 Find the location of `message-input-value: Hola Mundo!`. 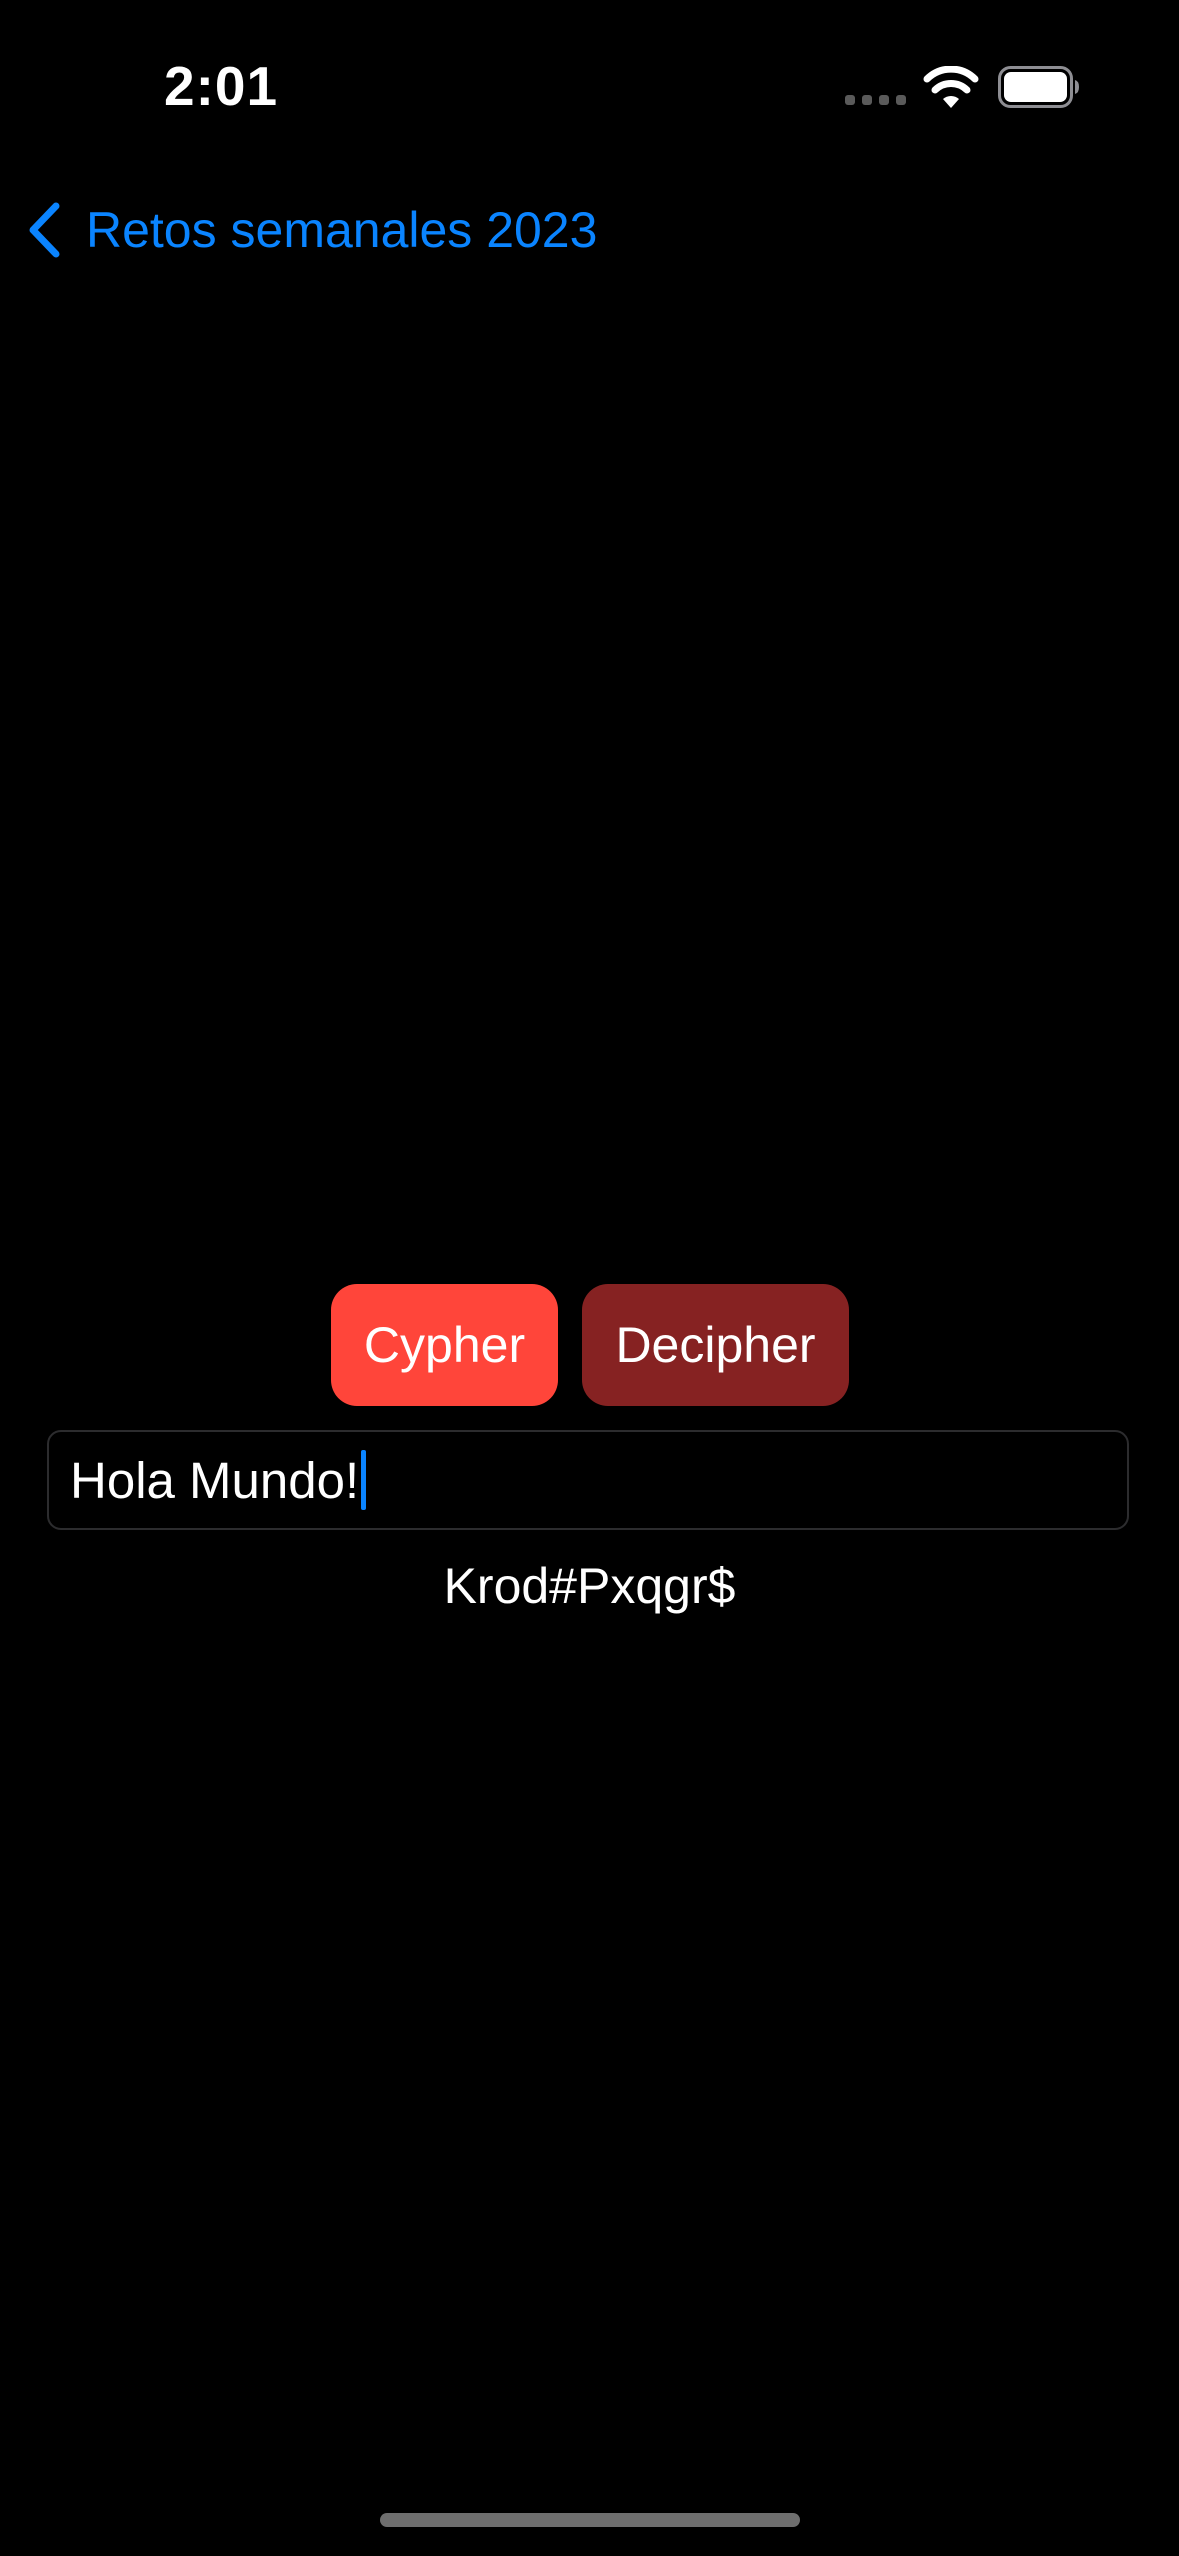

message-input-value: Hola Mundo! is located at coordinates (214, 1480).